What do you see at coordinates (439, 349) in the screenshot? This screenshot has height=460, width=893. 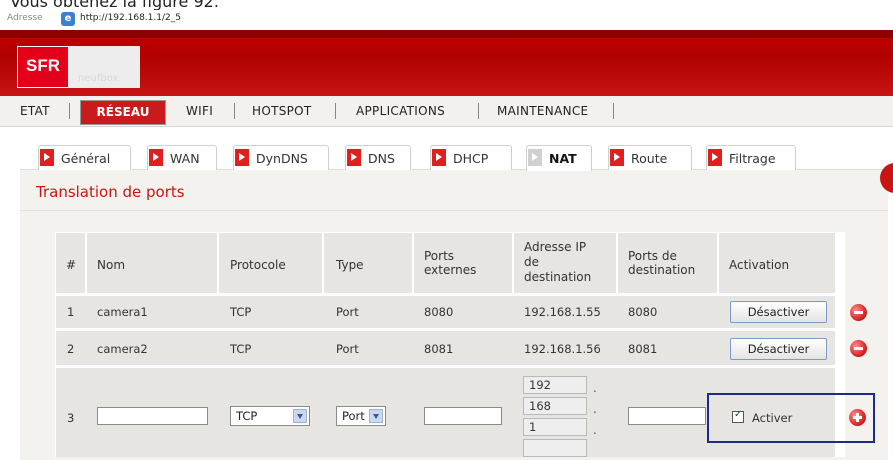 I see `row-ports-externes: 8081` at bounding box center [439, 349].